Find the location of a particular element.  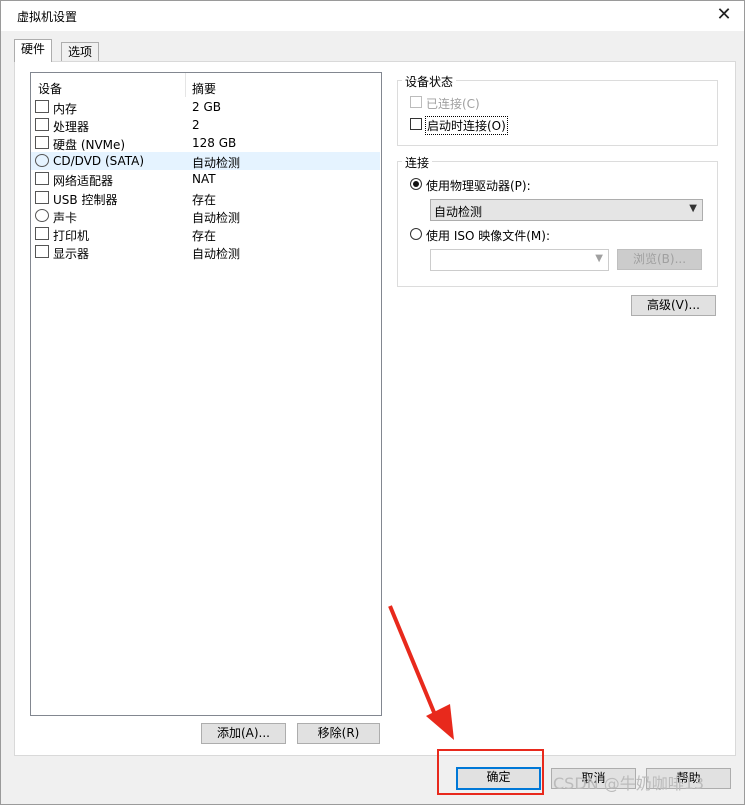

column-header-device: 设备 is located at coordinates (50, 88).